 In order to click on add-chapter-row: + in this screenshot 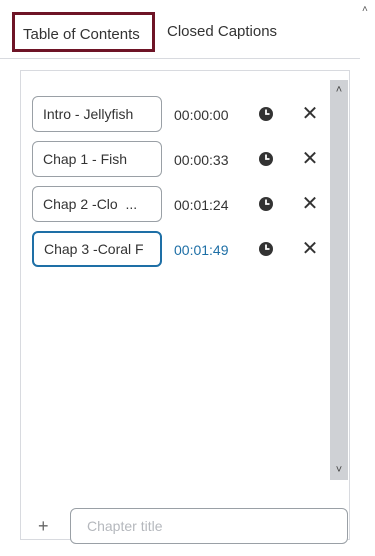, I will do `click(192, 526)`.